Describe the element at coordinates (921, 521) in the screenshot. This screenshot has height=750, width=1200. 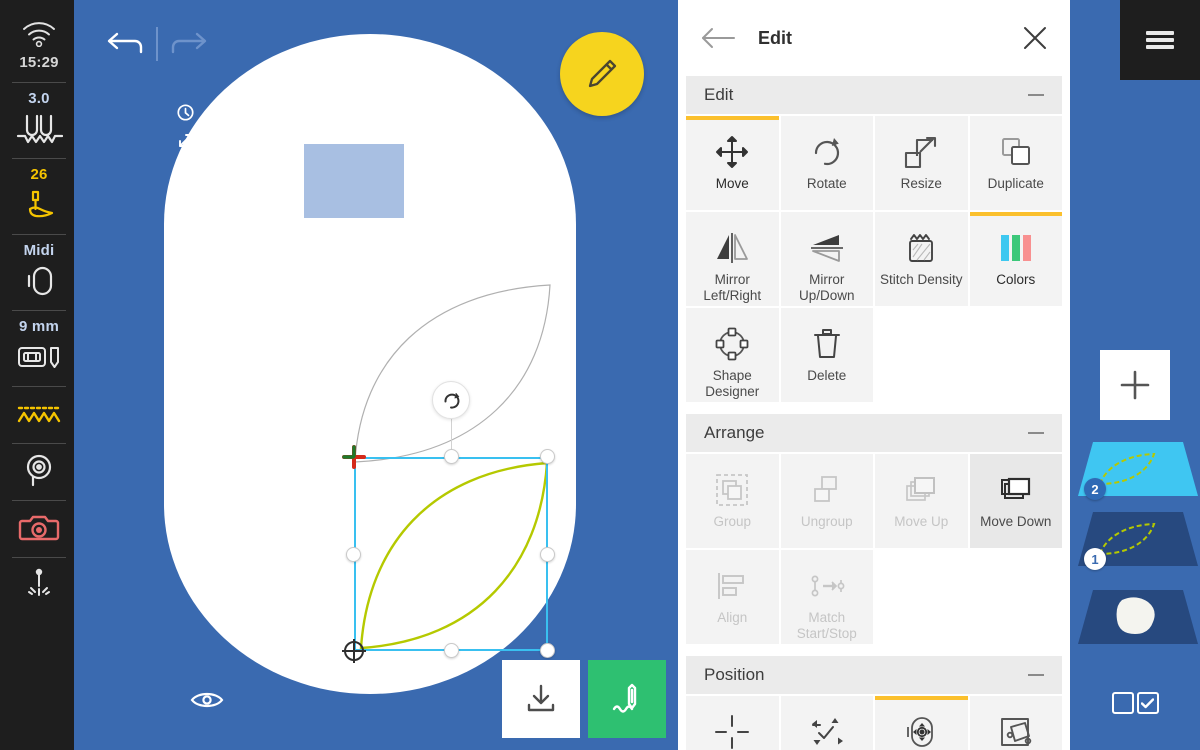
I see `tool-label: Move Up` at that location.